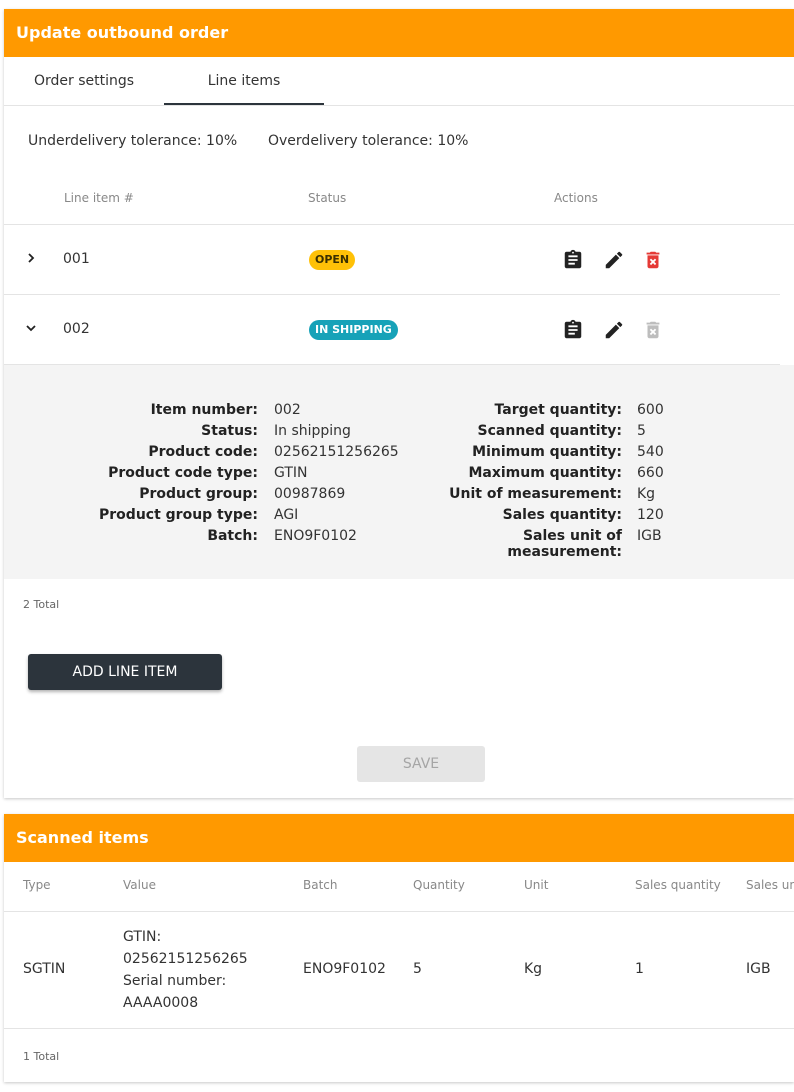 The height and width of the screenshot is (1092, 794). Describe the element at coordinates (650, 452) in the screenshot. I see `detail-value: 540` at that location.